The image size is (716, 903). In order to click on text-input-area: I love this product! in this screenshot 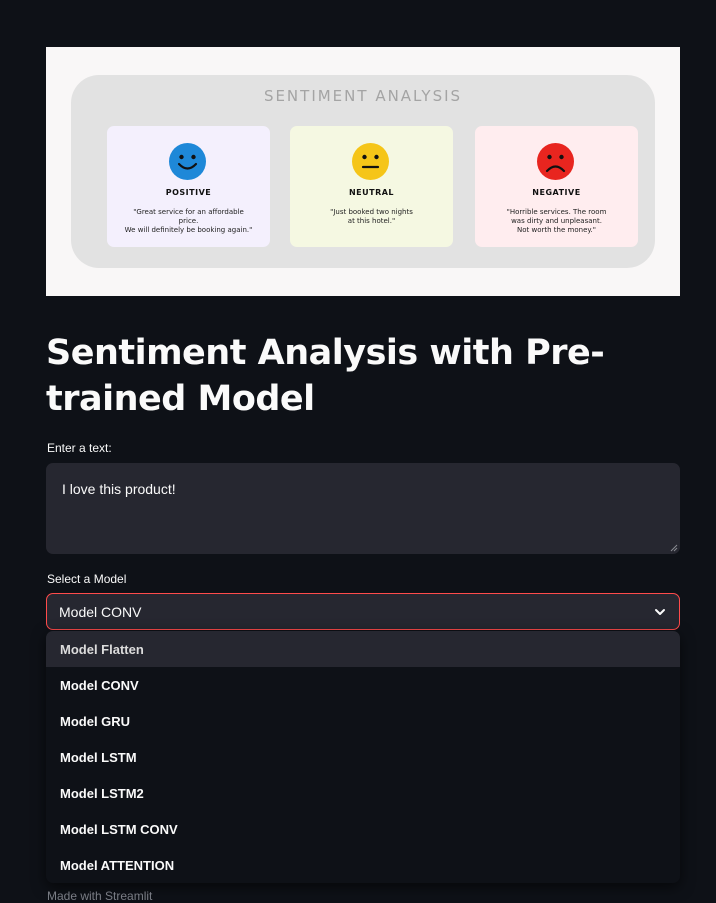, I will do `click(363, 508)`.